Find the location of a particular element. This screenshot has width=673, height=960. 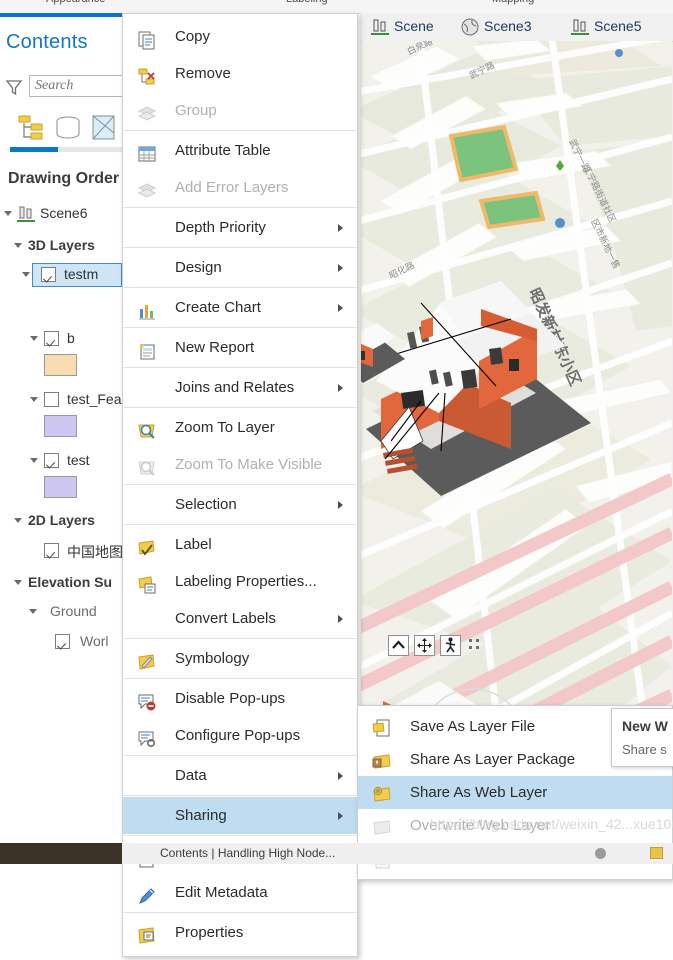

expander-testm is located at coordinates (26, 276).